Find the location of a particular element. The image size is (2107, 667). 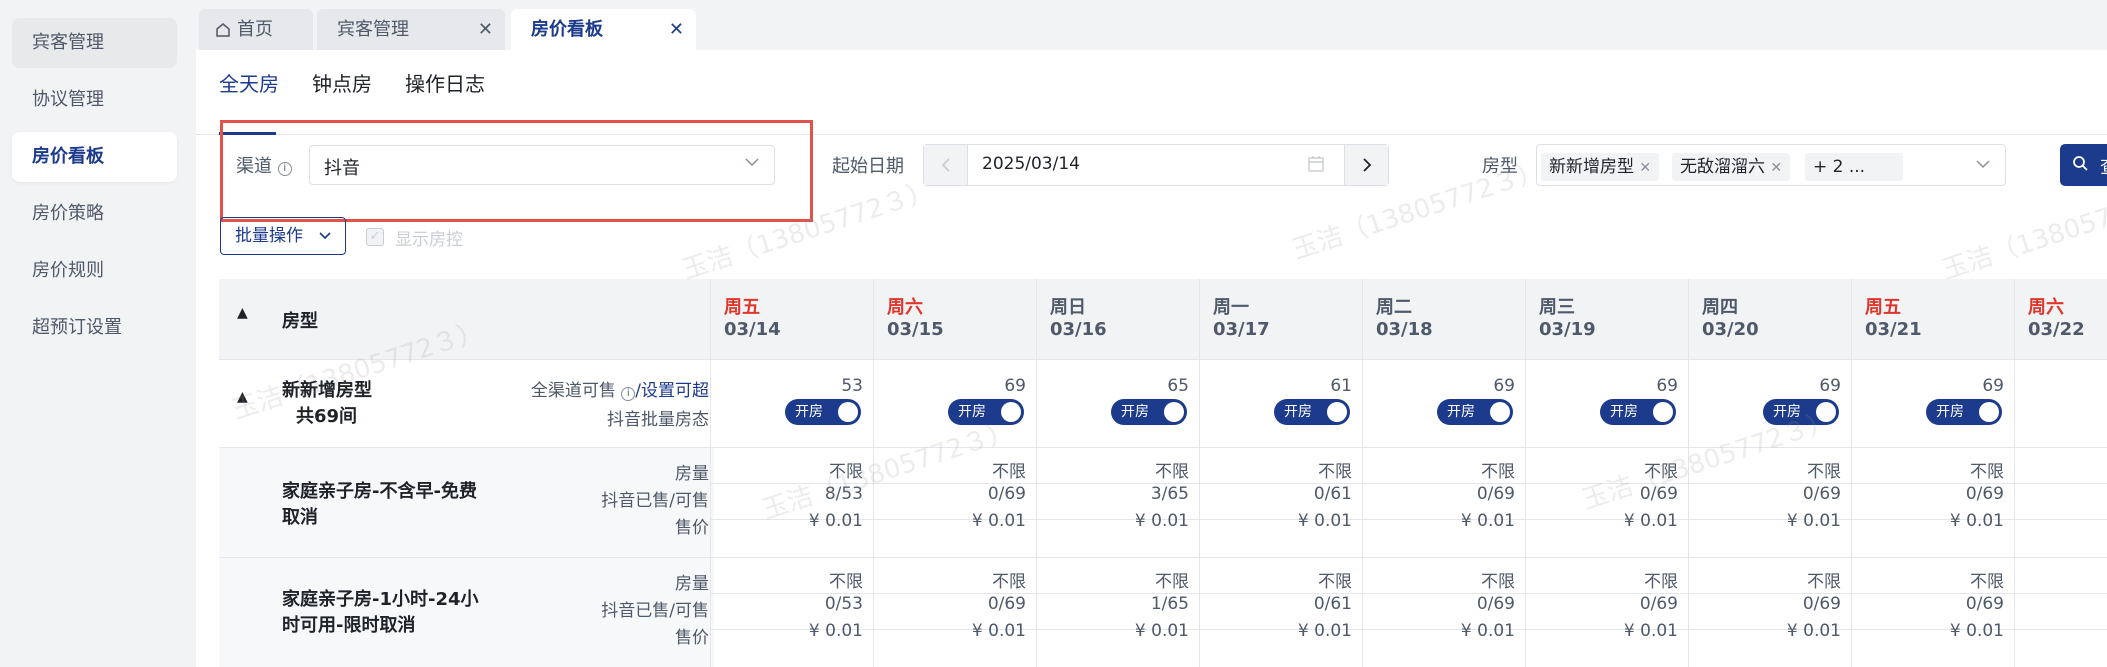

tab-home: 首页 is located at coordinates (256, 29).